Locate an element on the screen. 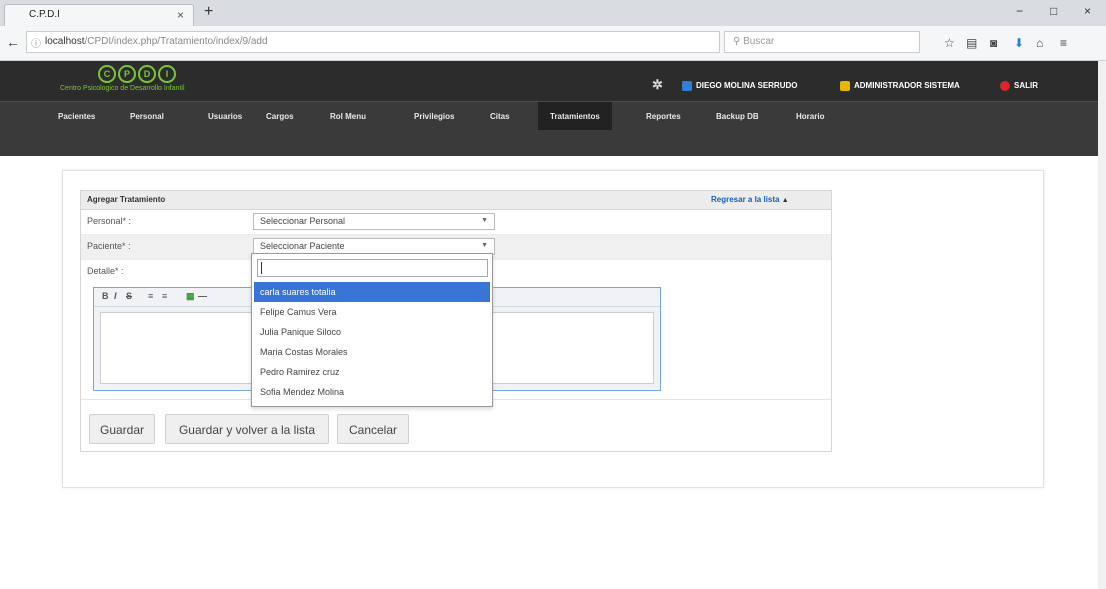 The width and height of the screenshot is (1106, 589). power-icon is located at coordinates (1005, 86).